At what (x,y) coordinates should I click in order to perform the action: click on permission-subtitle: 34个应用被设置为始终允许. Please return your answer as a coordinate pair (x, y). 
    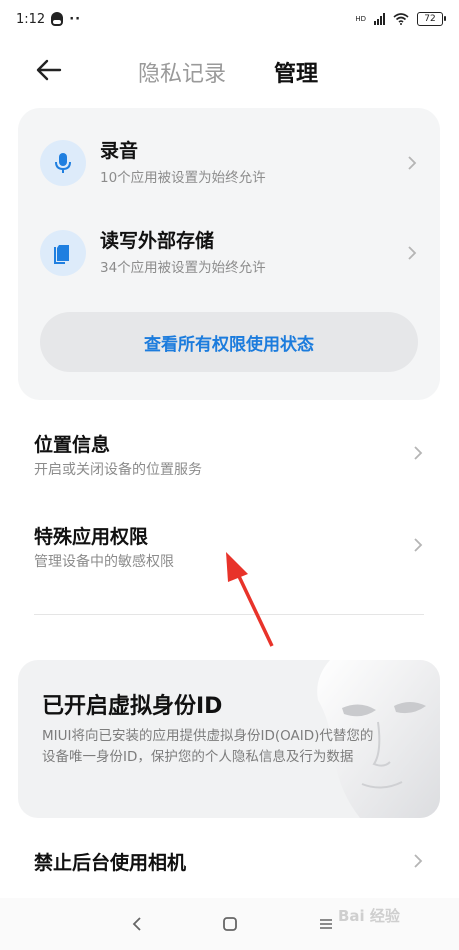
    Looking at the image, I should click on (183, 268).